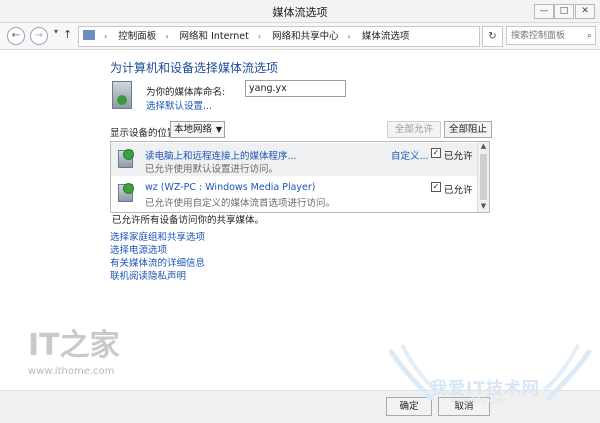 Image resolution: width=600 pixels, height=423 pixels. What do you see at coordinates (305, 36) in the screenshot?
I see `breadcrumb-network-sharing-center: 网络和共享中心` at bounding box center [305, 36].